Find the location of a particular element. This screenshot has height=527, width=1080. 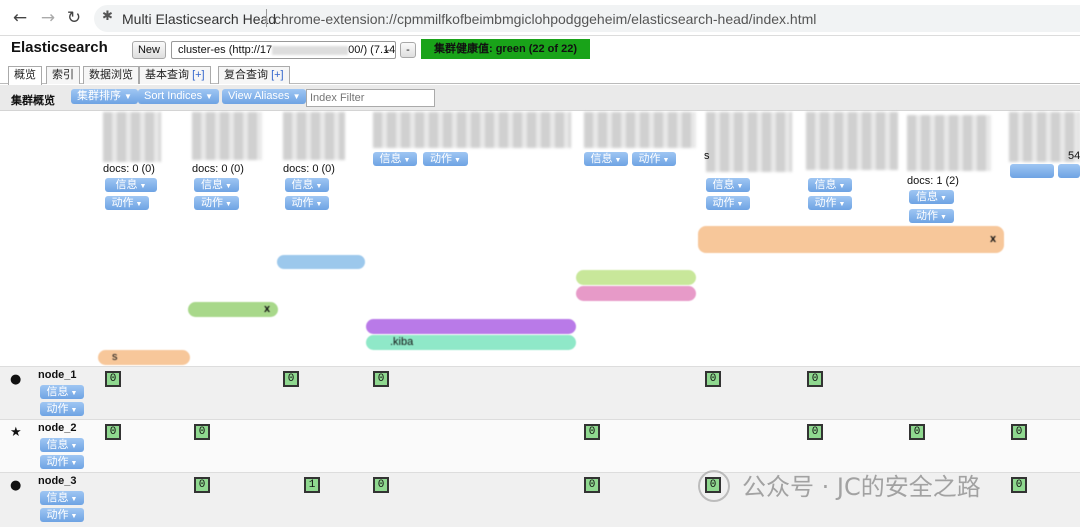

cluster-select: cluster-es (http://1700/) (7.14.0) ⌄ is located at coordinates (283, 50).